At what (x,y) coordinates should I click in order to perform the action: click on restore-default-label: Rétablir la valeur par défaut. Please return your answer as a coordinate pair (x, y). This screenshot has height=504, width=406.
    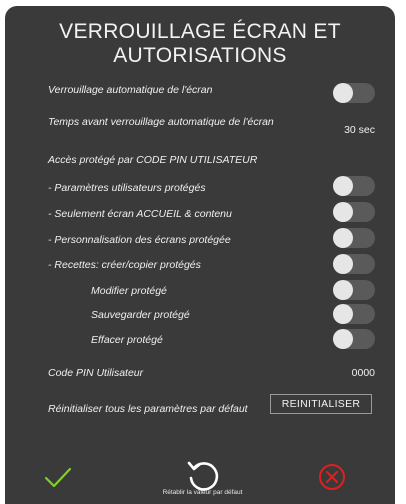
    Looking at the image, I should click on (202, 492).